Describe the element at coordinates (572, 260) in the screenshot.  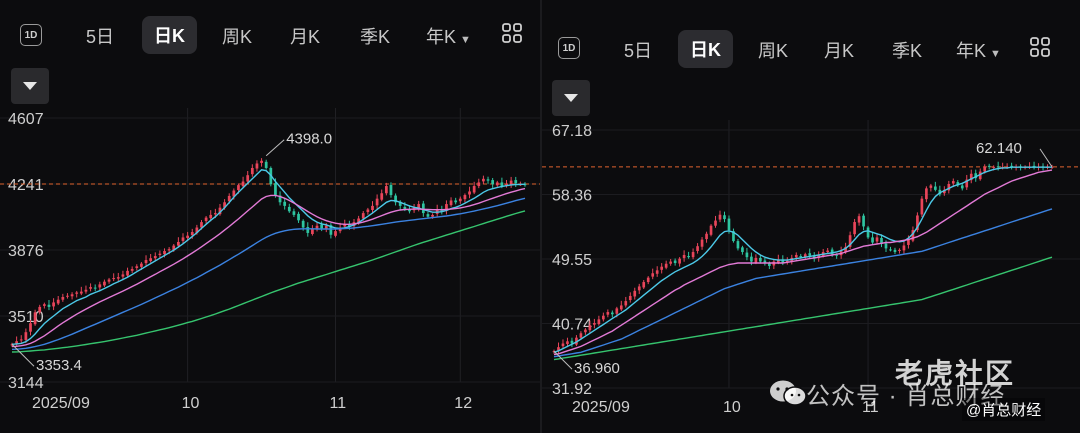
I see `y-tick-label: 49.55` at that location.